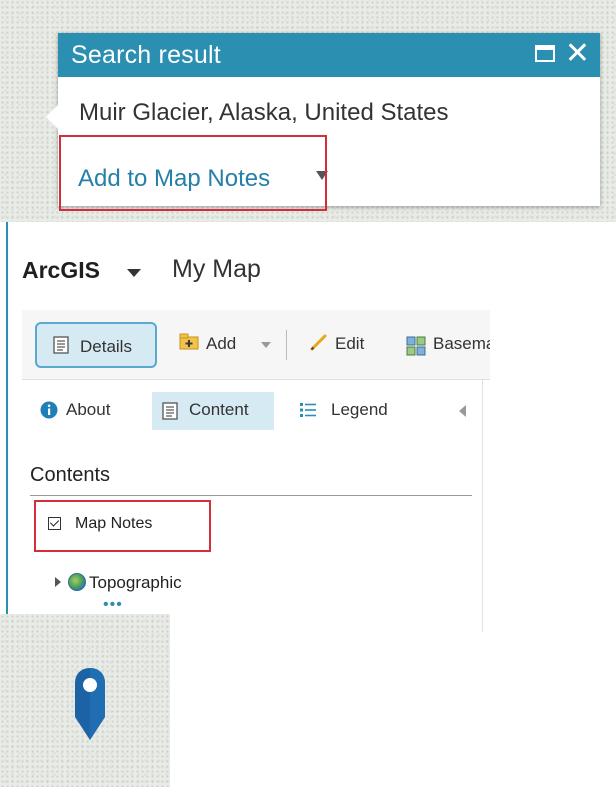 The height and width of the screenshot is (787, 616). Describe the element at coordinates (416, 346) in the screenshot. I see `basemap-grid-icon` at that location.